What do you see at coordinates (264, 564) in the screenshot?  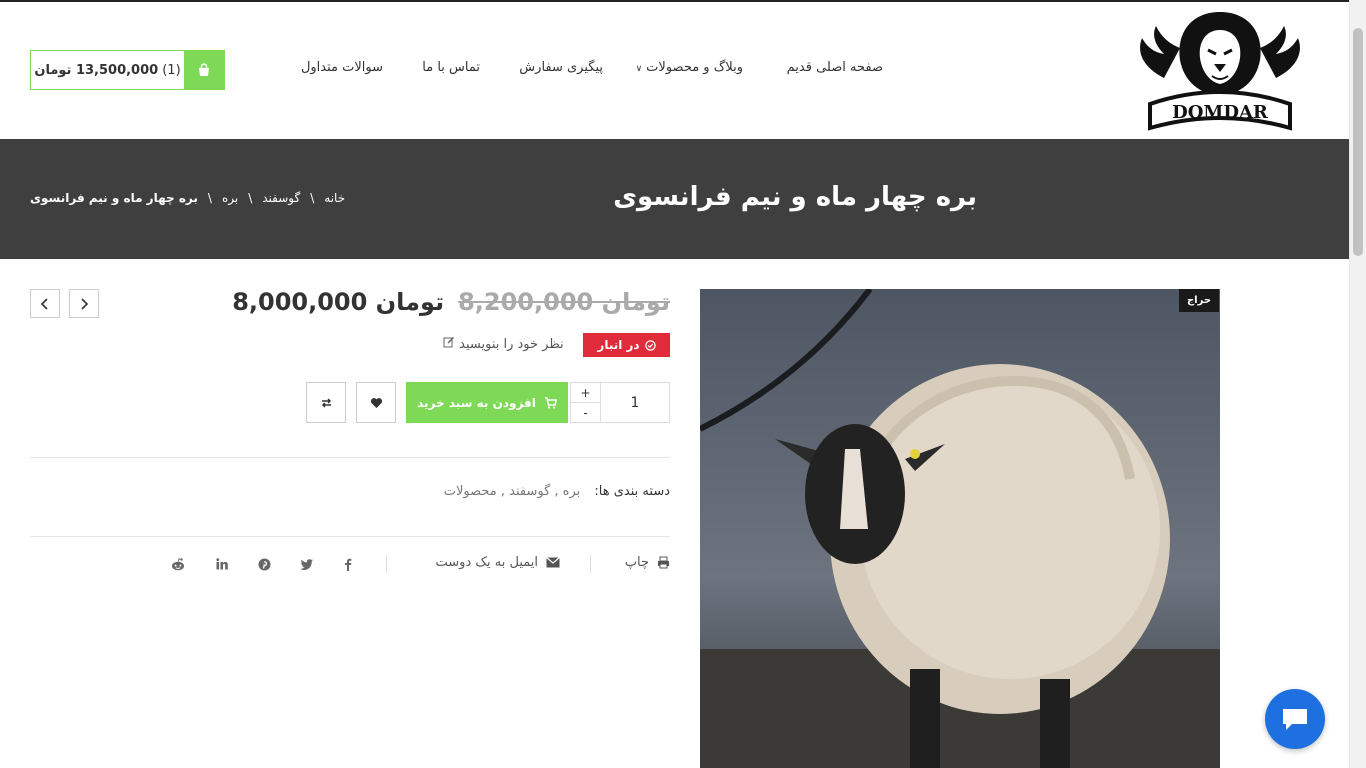 I see `pinterest-icon` at bounding box center [264, 564].